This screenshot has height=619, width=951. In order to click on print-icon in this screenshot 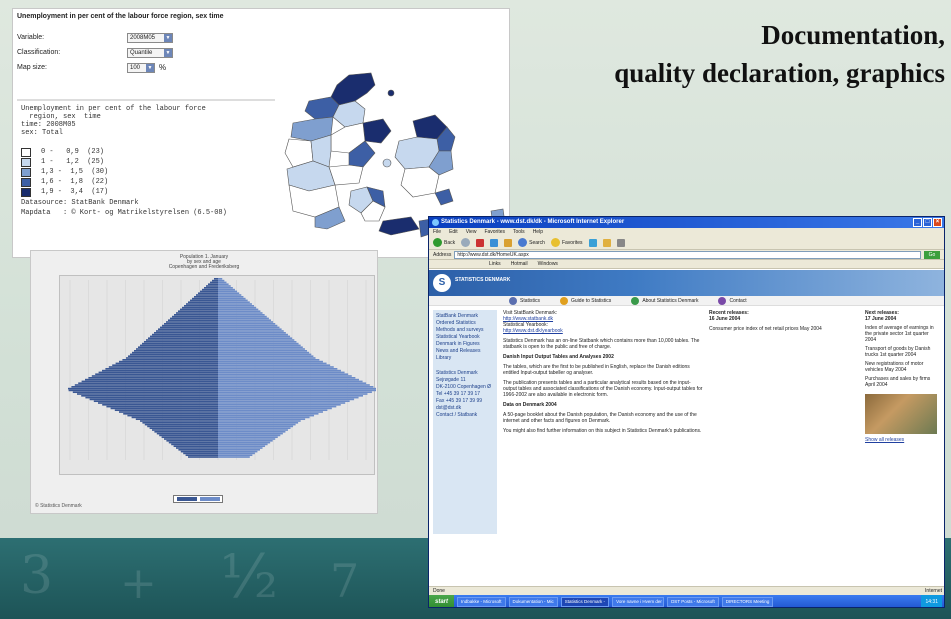, I will do `click(620, 242)`.